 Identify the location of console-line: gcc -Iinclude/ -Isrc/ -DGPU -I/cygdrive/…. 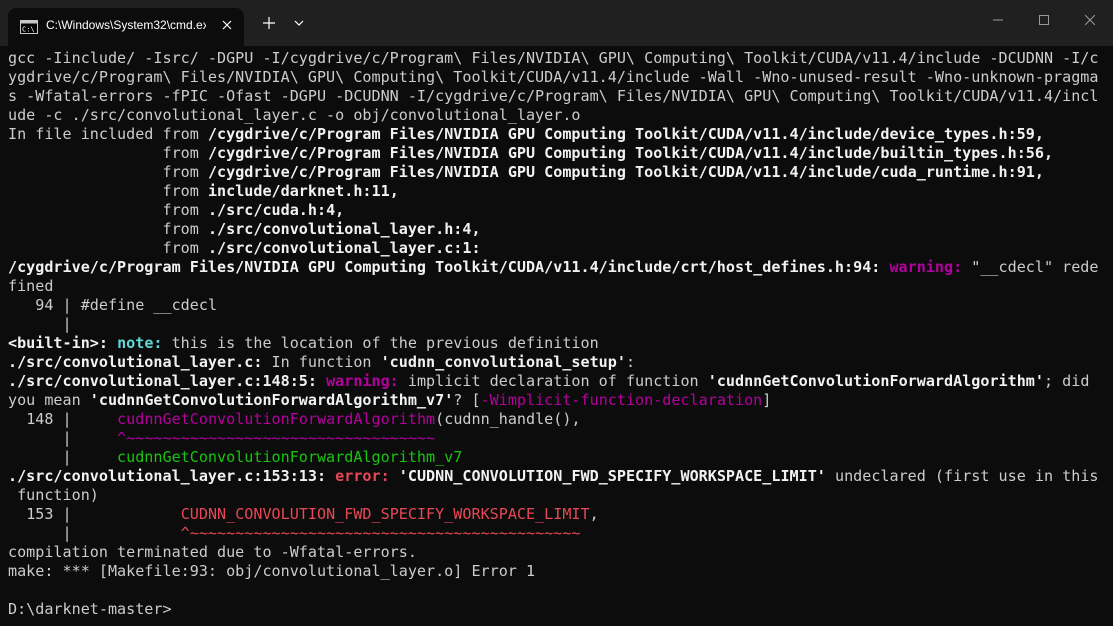
(553, 58).